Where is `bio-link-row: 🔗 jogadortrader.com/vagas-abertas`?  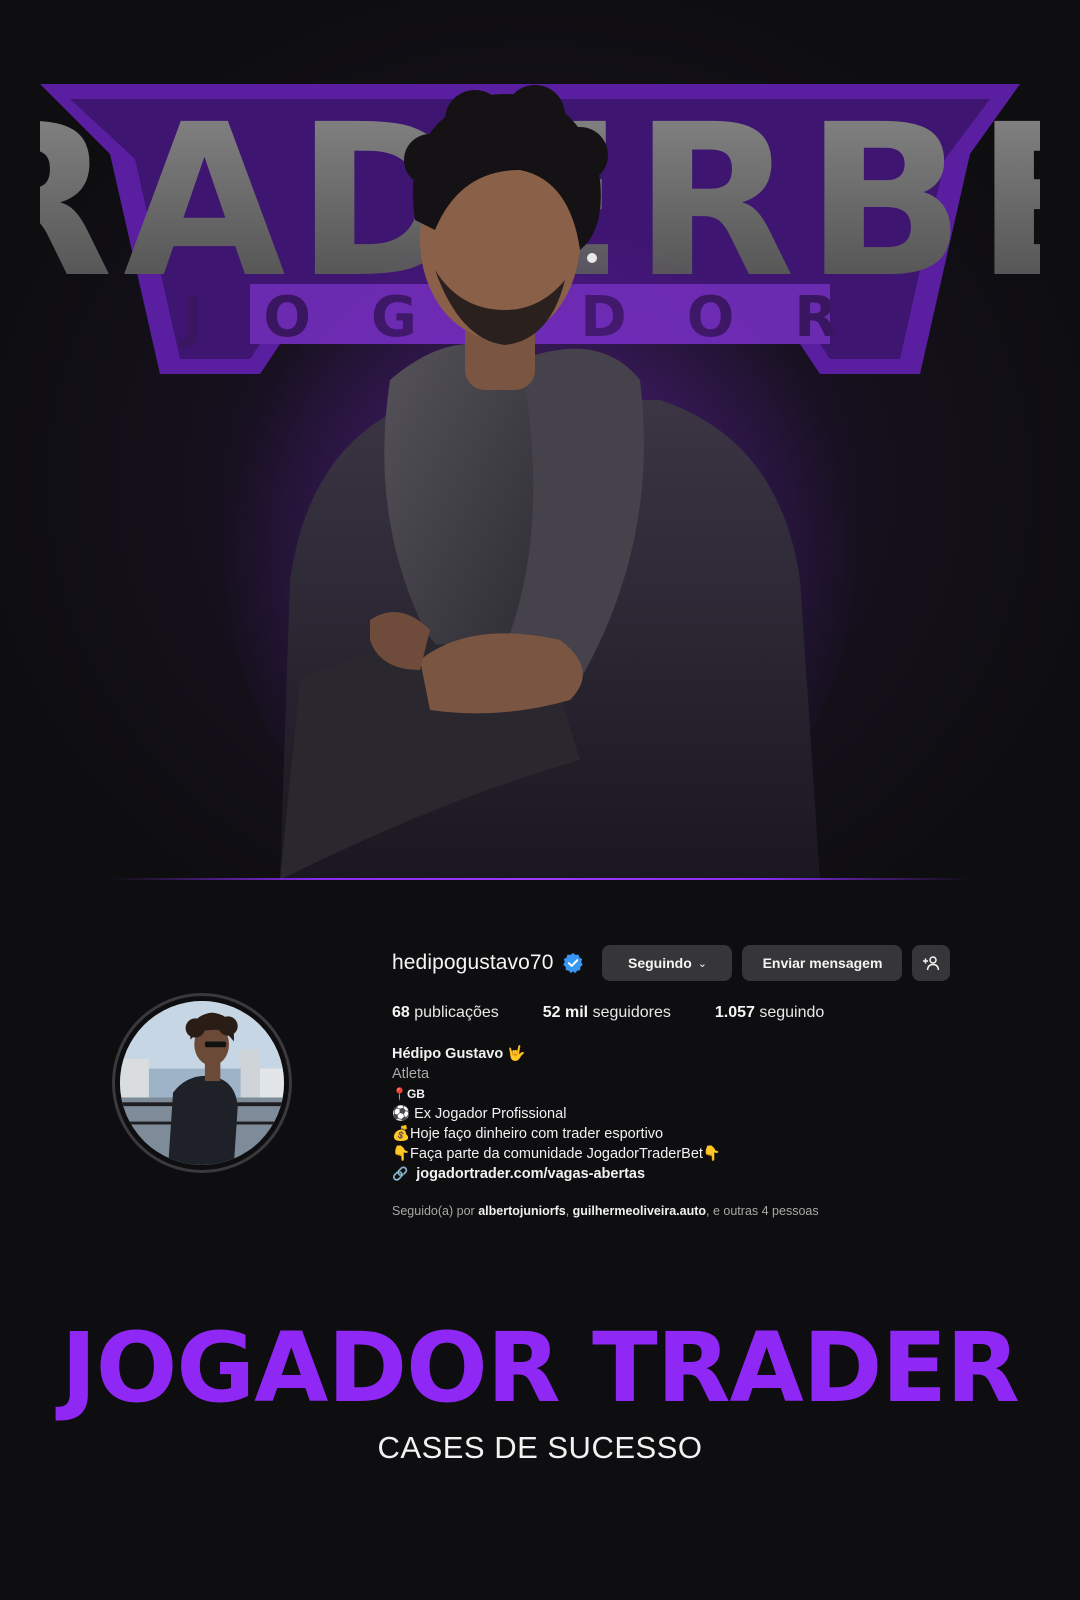
bio-link-row: 🔗 jogadortrader.com/vagas-abertas is located at coordinates (702, 1174).